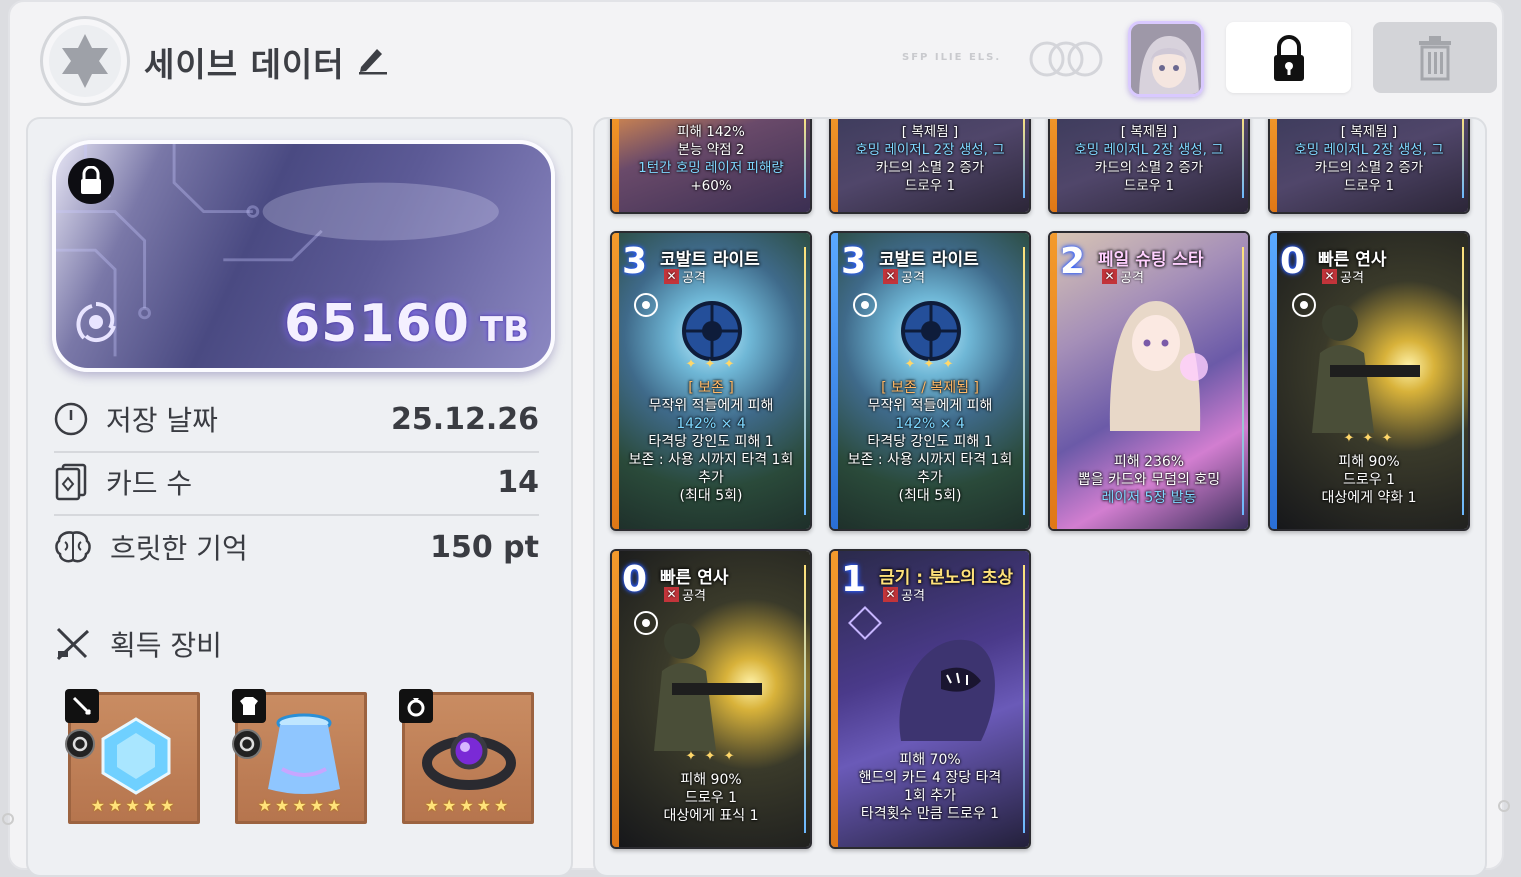 This screenshot has width=1521, height=877. What do you see at coordinates (711, 186) in the screenshot?
I see `card-text: +60%` at bounding box center [711, 186].